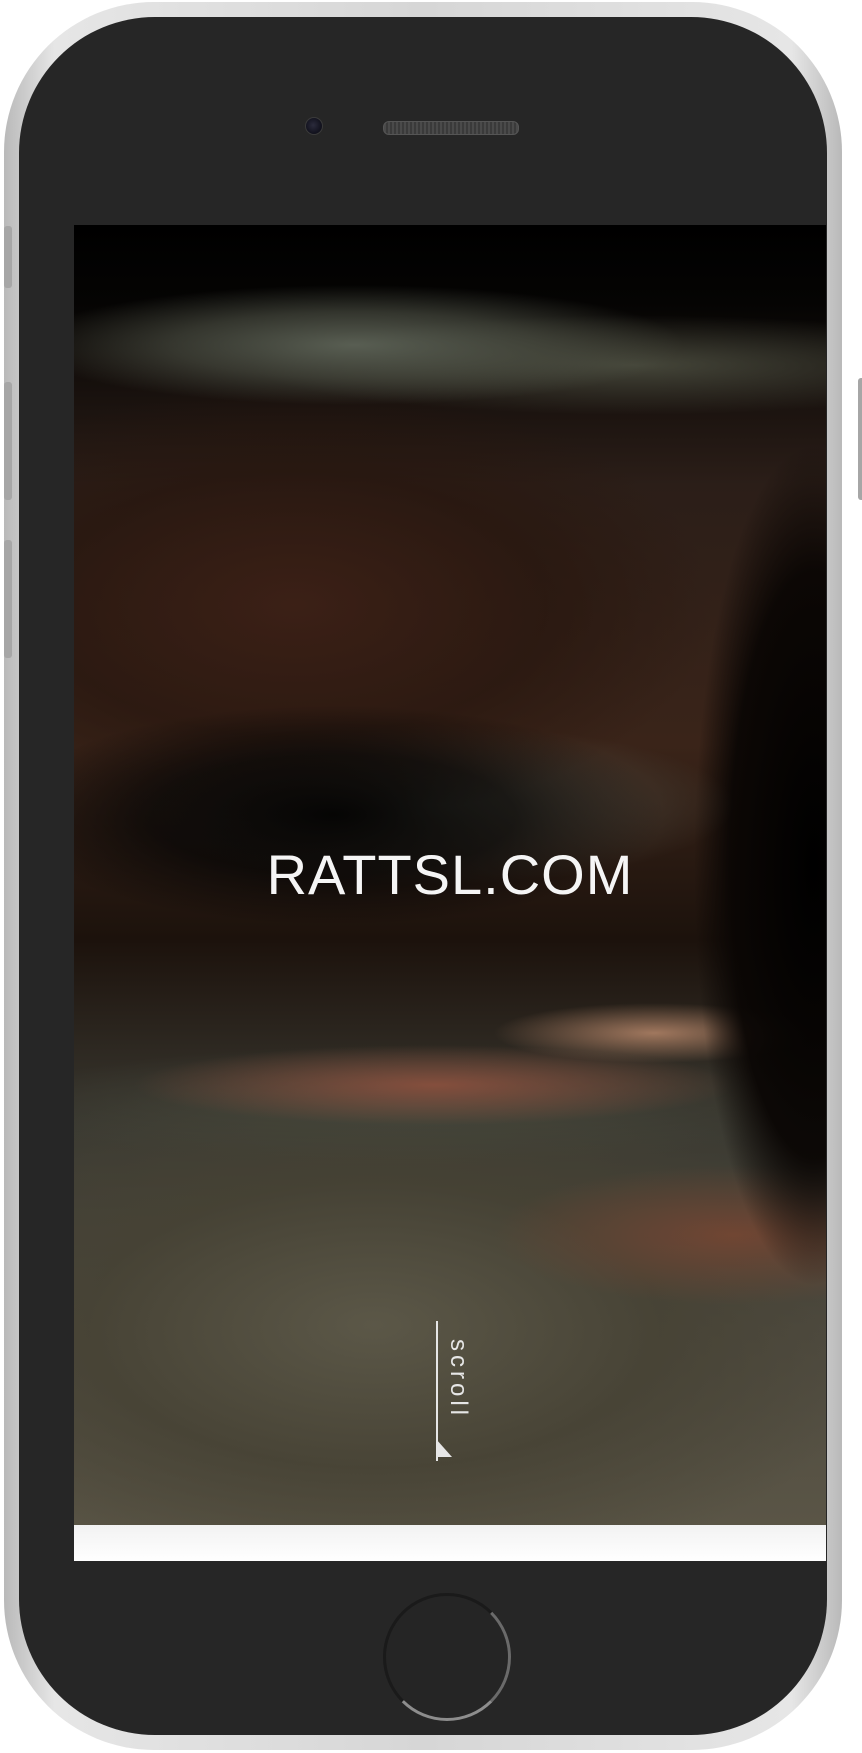 The width and height of the screenshot is (862, 1753). What do you see at coordinates (314, 126) in the screenshot?
I see `front-camera-icon` at bounding box center [314, 126].